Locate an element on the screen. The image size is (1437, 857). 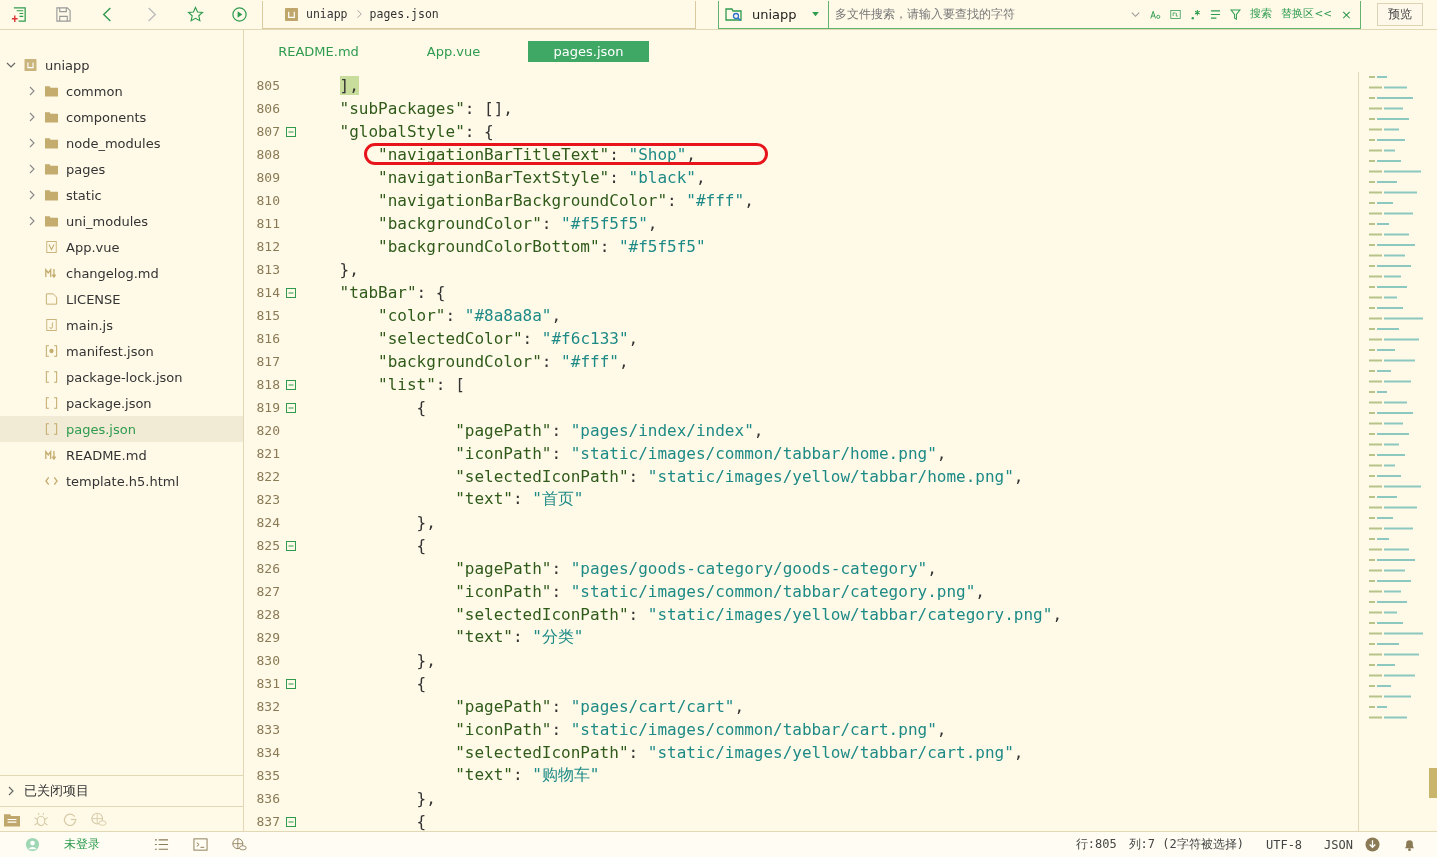
line-number: 806 is located at coordinates (267, 108).